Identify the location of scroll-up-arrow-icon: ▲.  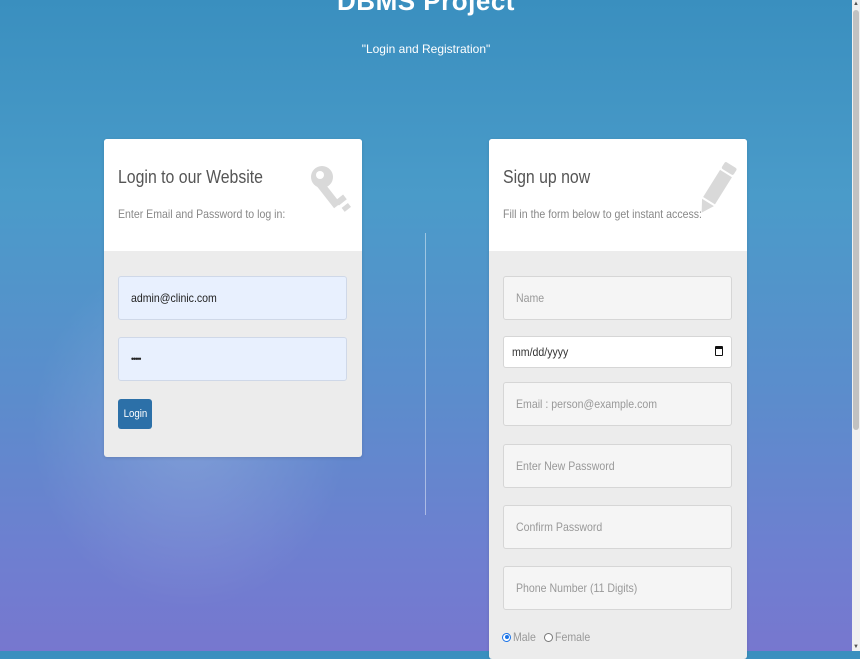
(856, 4).